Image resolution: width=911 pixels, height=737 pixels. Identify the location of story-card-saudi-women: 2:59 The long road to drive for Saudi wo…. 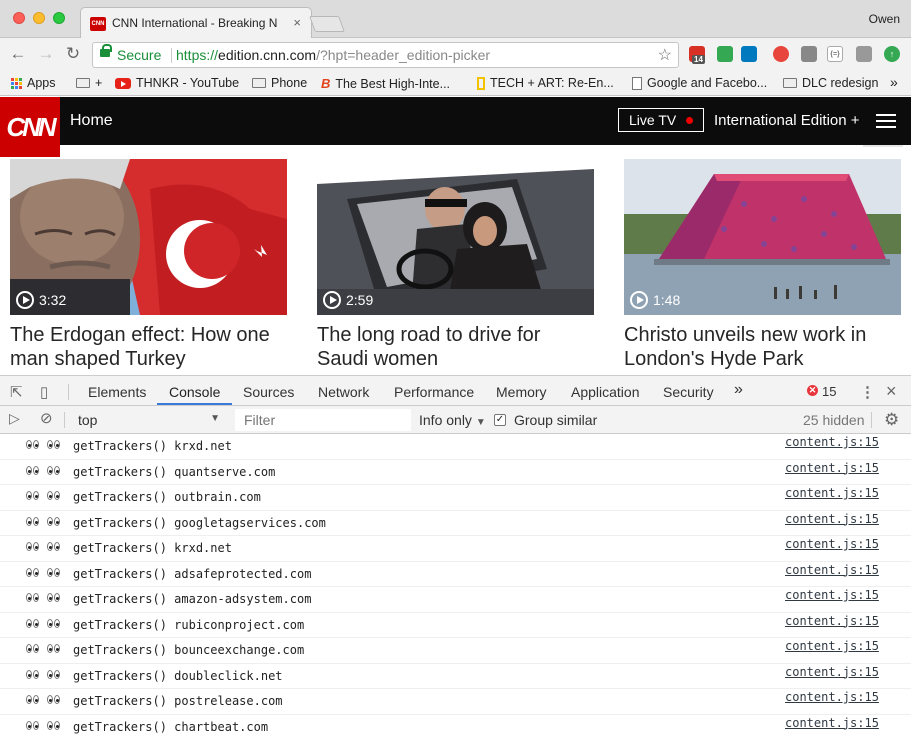
(455, 265).